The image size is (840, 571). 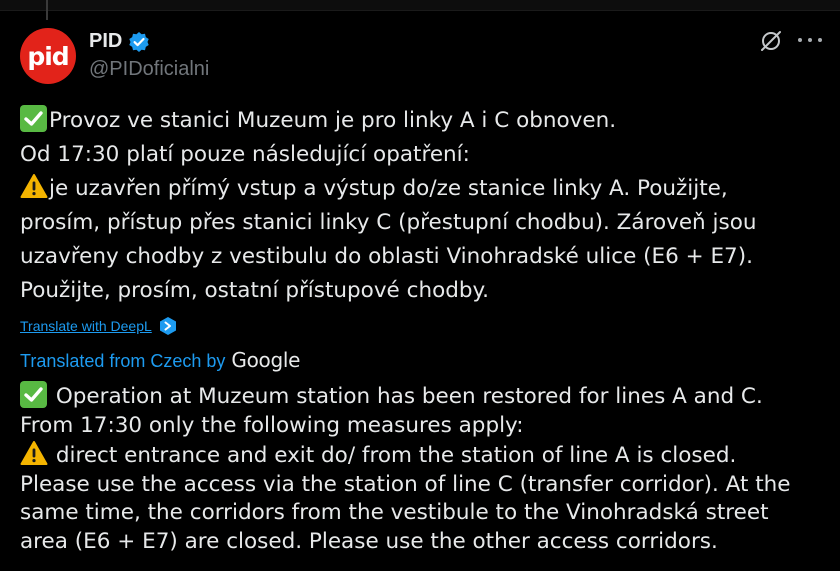 I want to click on thread-connector-line, so click(x=47, y=10).